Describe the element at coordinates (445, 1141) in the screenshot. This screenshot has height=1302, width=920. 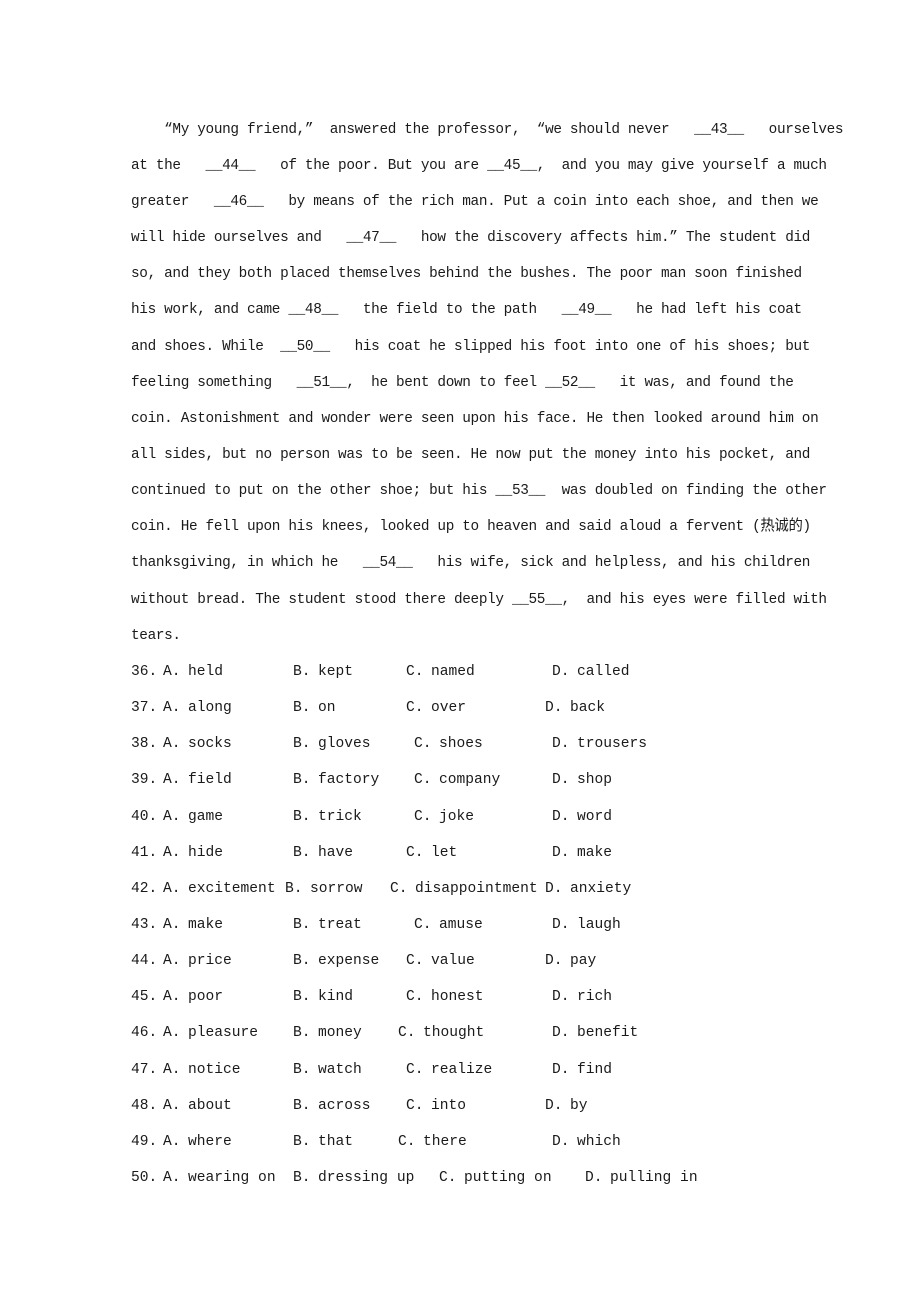
I see `option-text-c: there` at that location.